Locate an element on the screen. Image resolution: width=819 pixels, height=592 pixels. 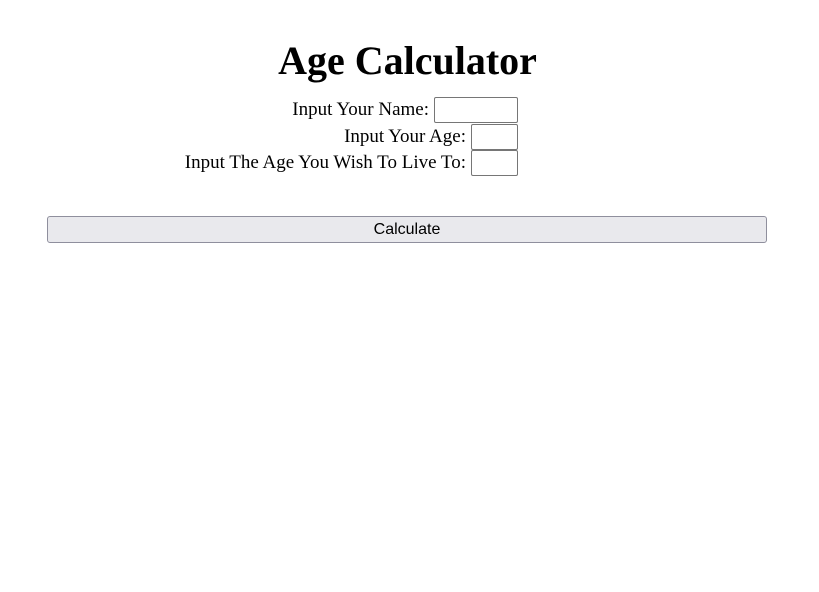
age-row: Input Your Age: is located at coordinates (431, 137).